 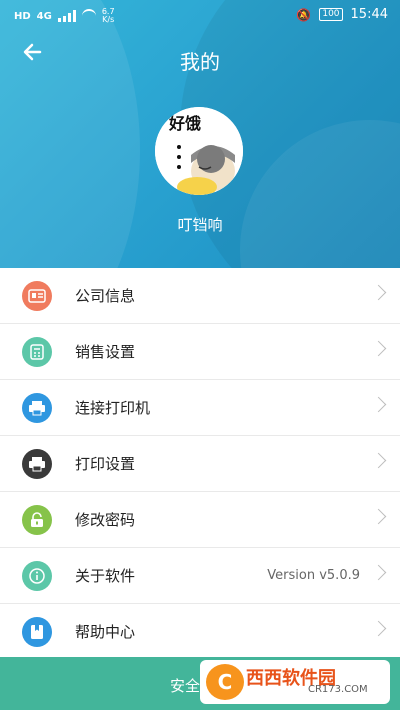 I want to click on menu-item-label: 打印设置, so click(x=105, y=464).